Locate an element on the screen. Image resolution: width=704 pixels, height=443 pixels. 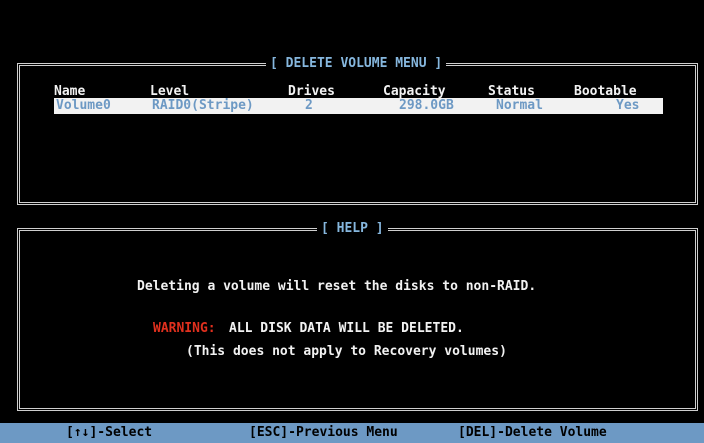
column-header-status: Status is located at coordinates (511, 91).